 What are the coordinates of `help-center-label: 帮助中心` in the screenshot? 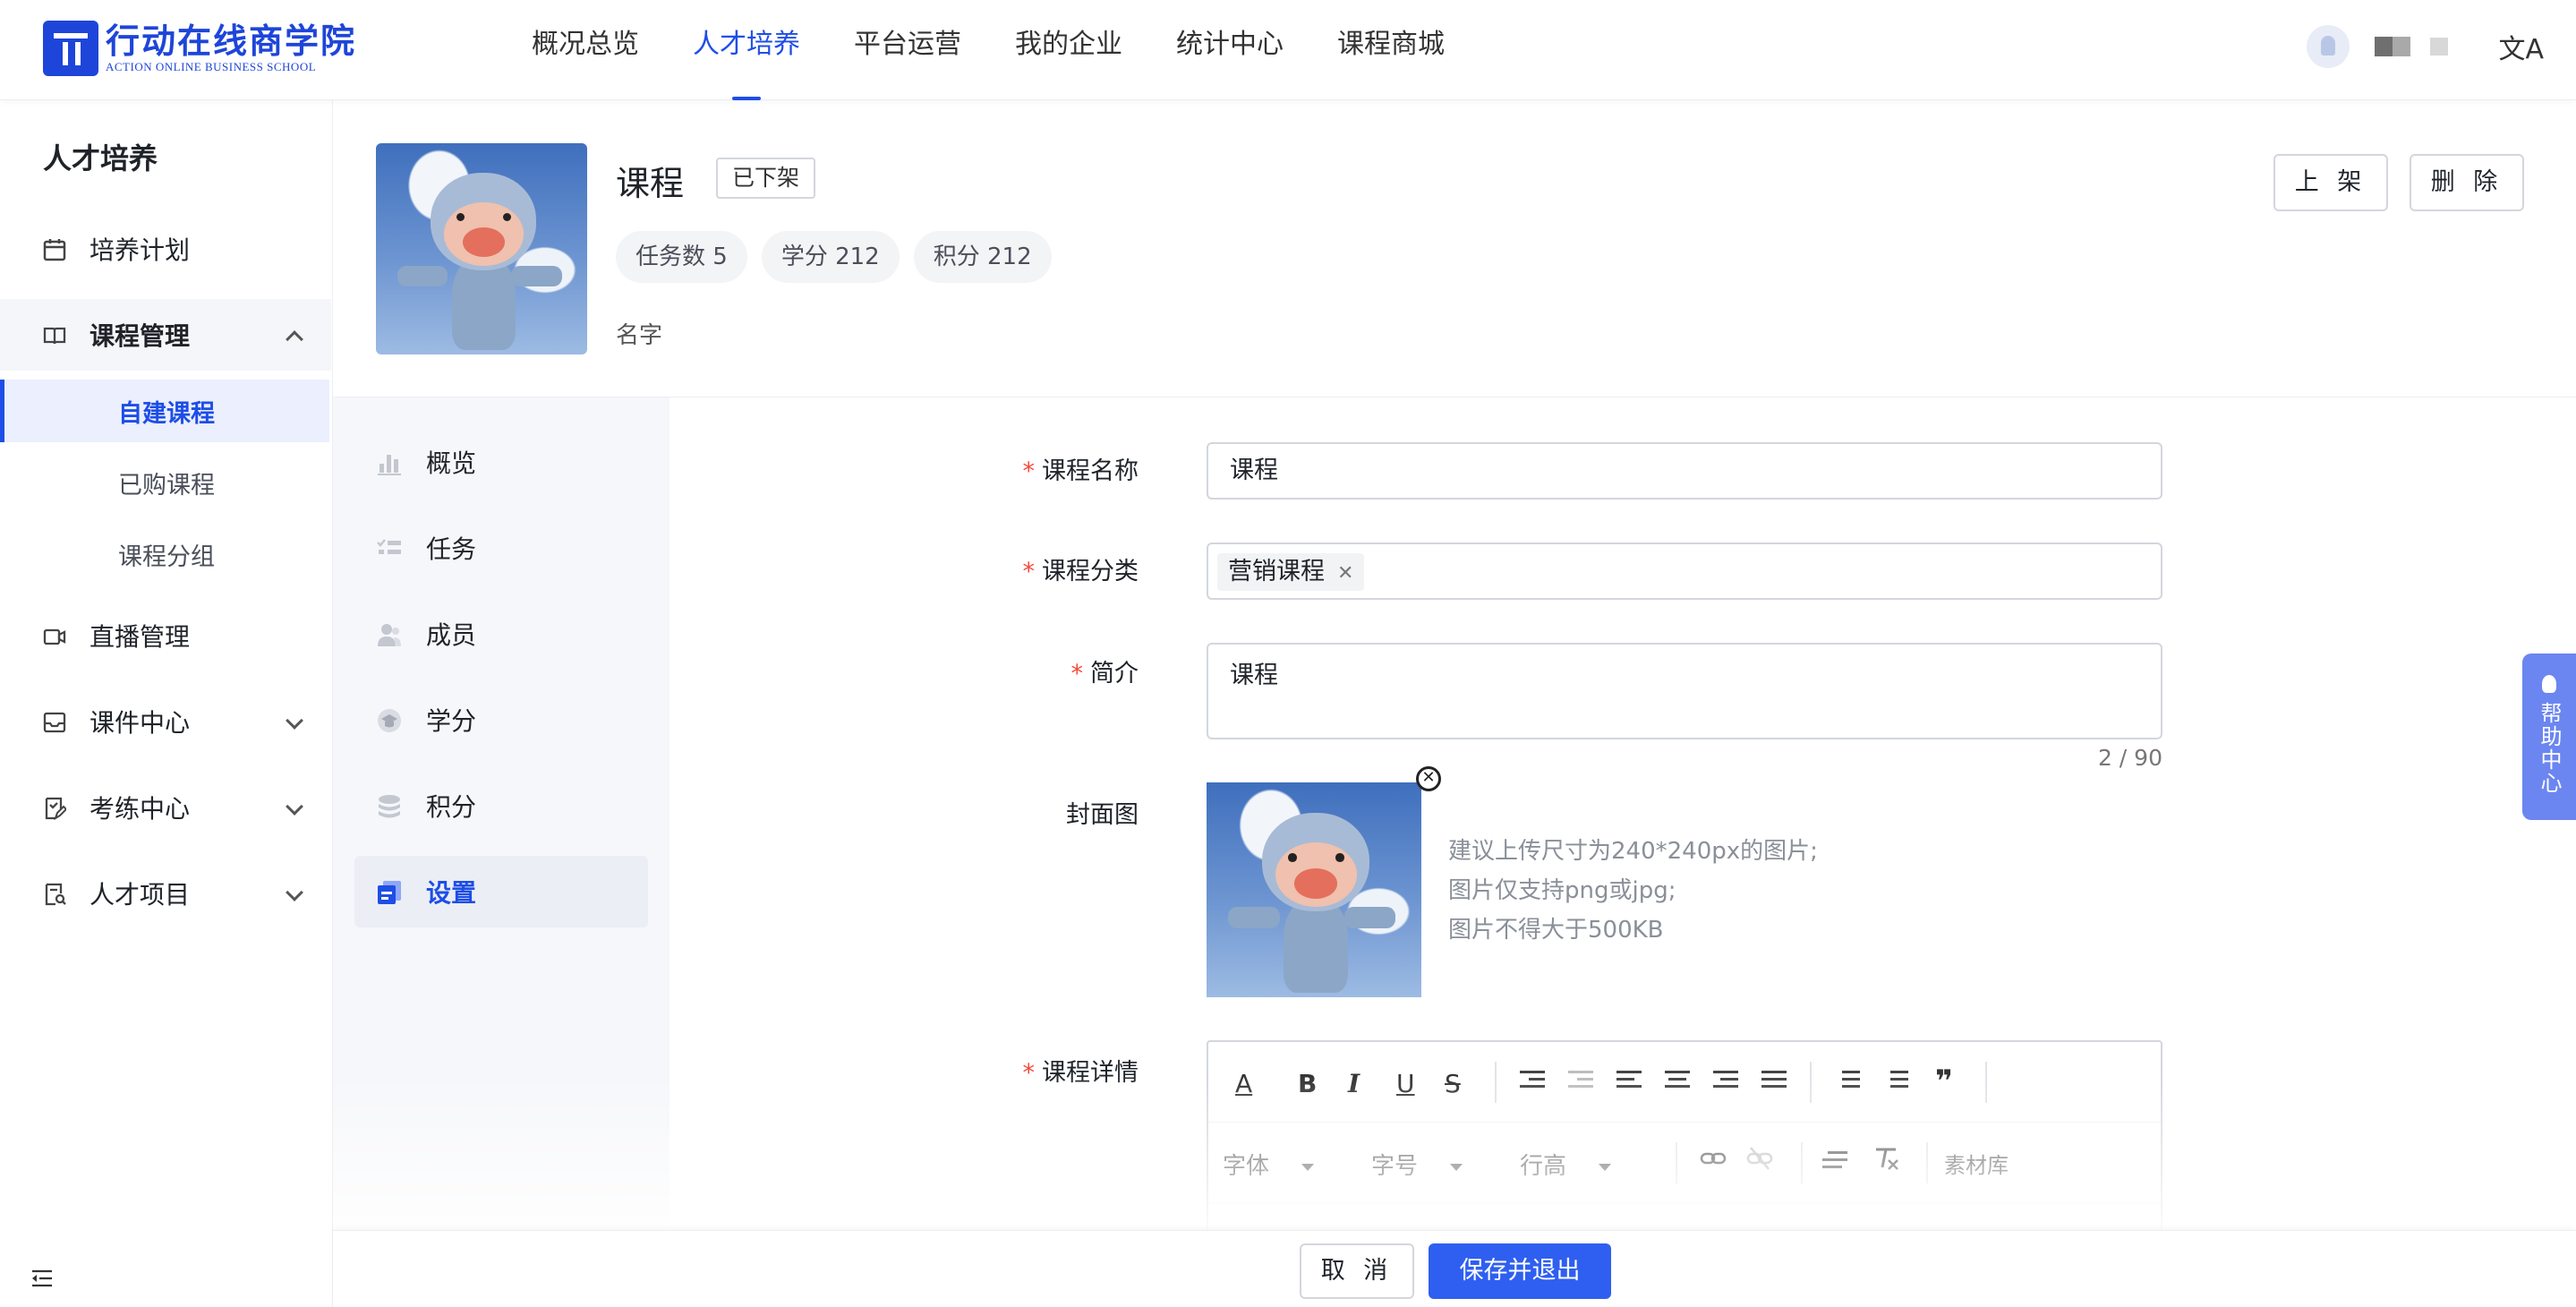 It's located at (2549, 748).